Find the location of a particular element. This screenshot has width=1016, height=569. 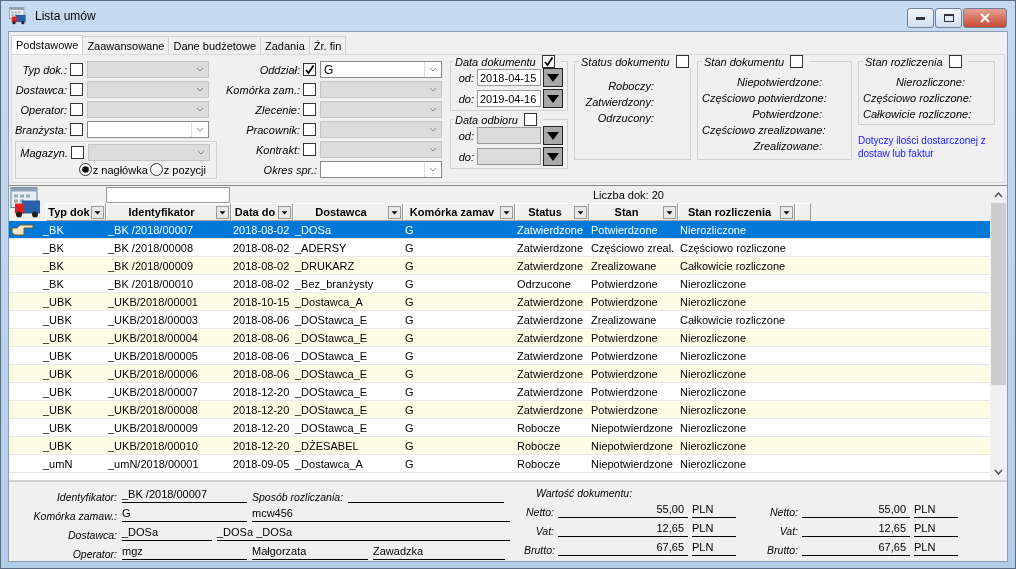

table-cell-text: Robocze is located at coordinates (539, 427).